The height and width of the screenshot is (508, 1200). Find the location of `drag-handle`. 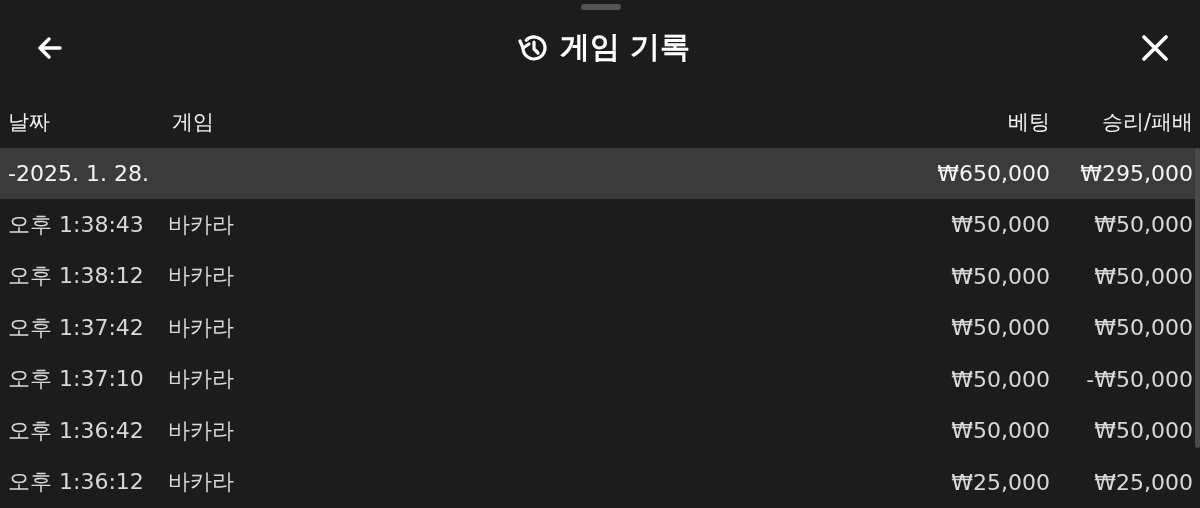

drag-handle is located at coordinates (601, 7).